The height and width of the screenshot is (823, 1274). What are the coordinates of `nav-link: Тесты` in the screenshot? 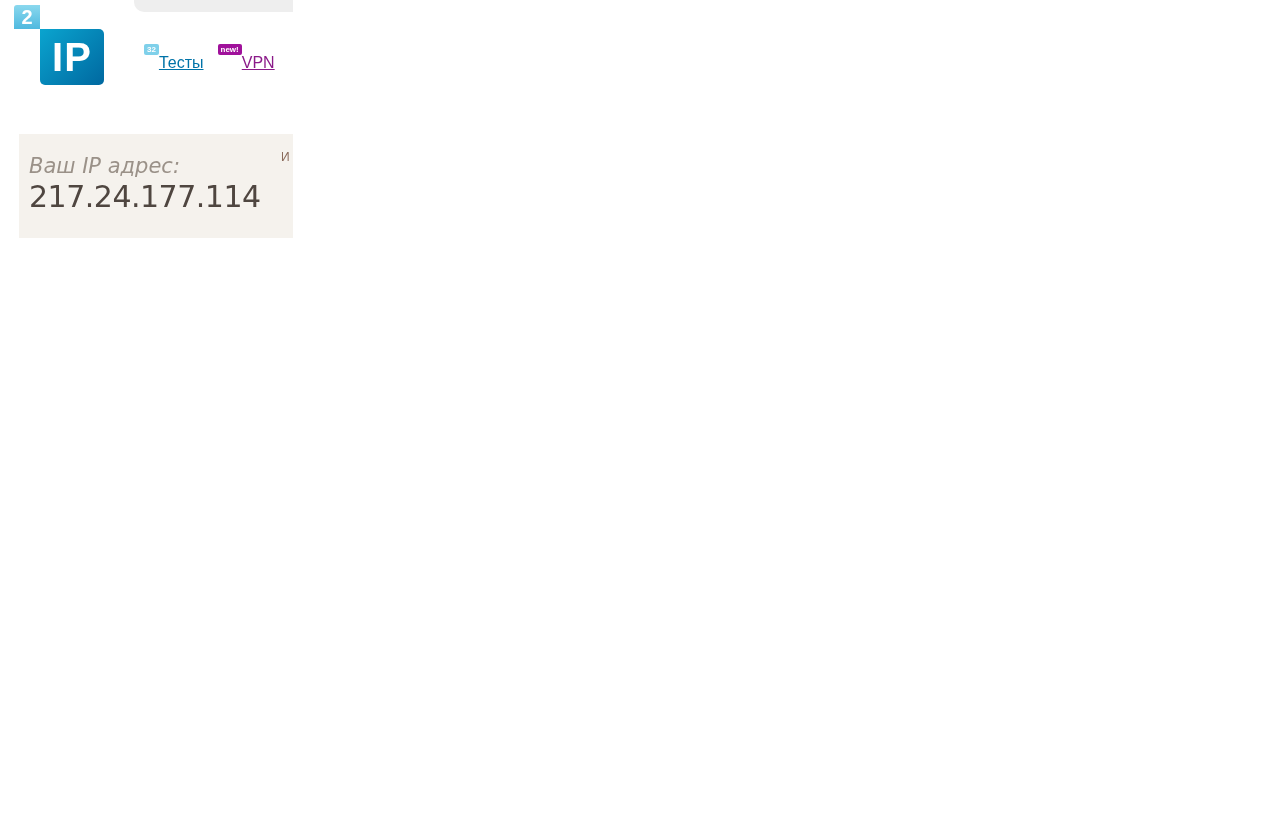 It's located at (181, 63).